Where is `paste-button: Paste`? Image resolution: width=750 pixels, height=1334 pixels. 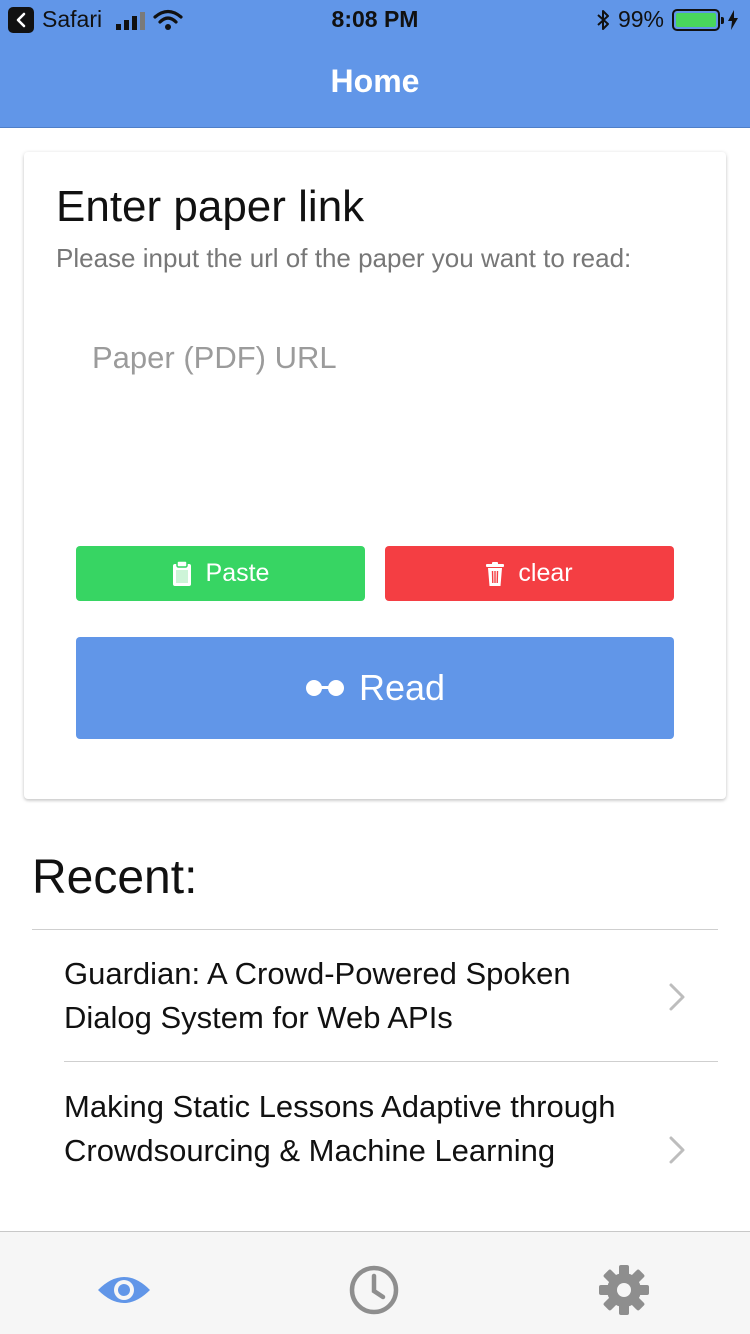 paste-button: Paste is located at coordinates (220, 573).